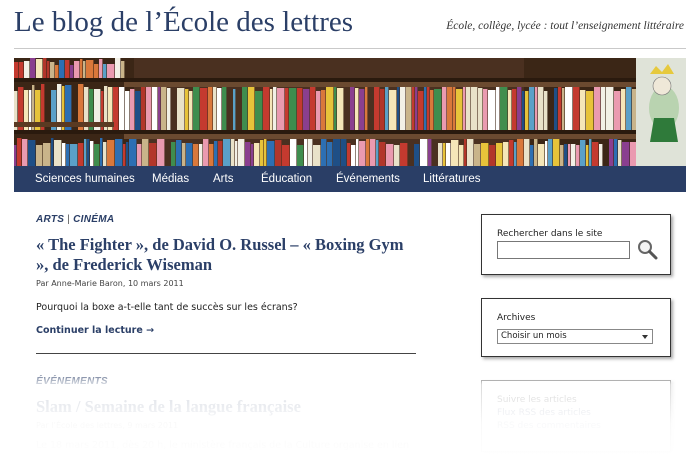 The height and width of the screenshot is (460, 698). What do you see at coordinates (93, 219) in the screenshot?
I see `category-link-cinema: CINÉMA` at bounding box center [93, 219].